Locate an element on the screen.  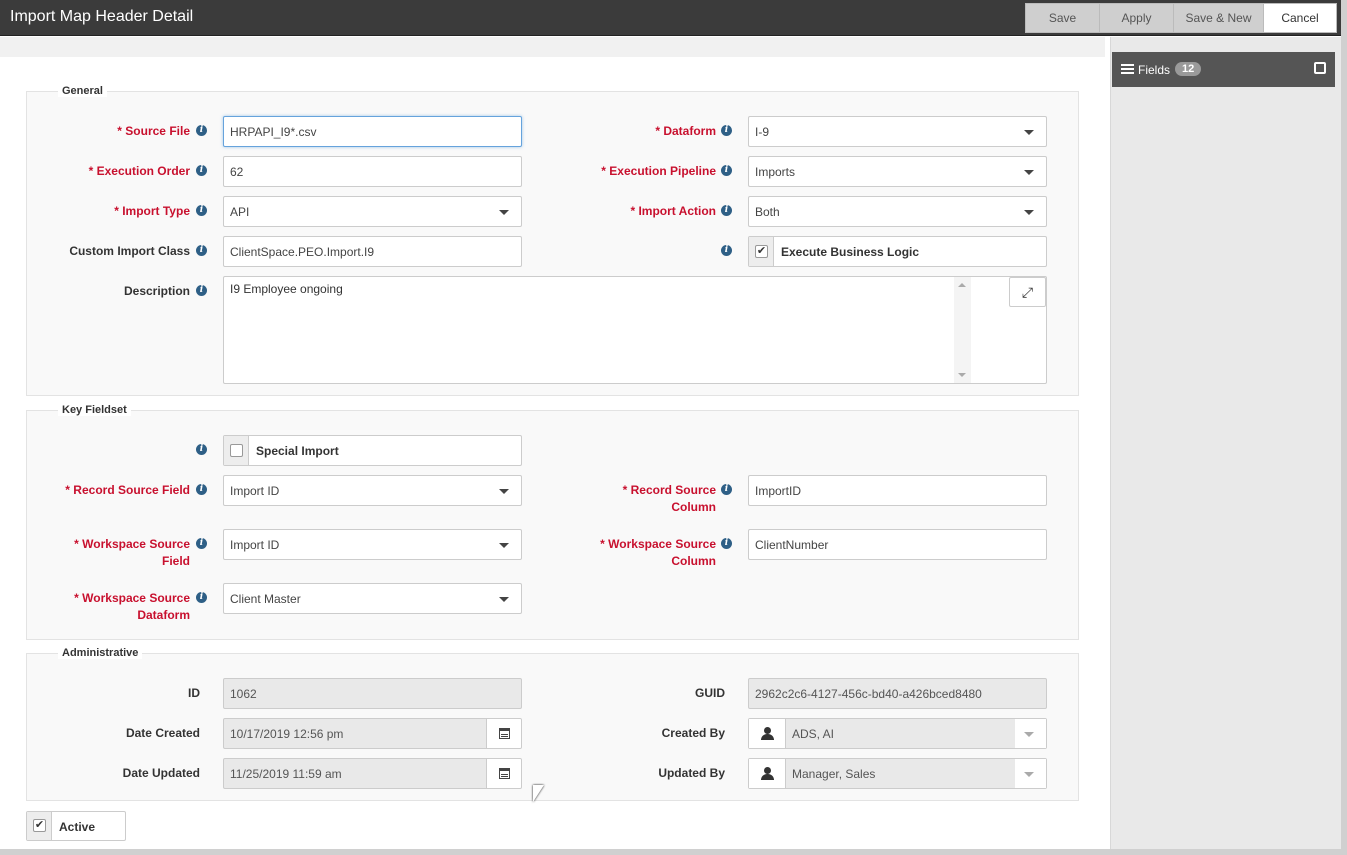
workspace-source-field-value: Import ID is located at coordinates (255, 545).